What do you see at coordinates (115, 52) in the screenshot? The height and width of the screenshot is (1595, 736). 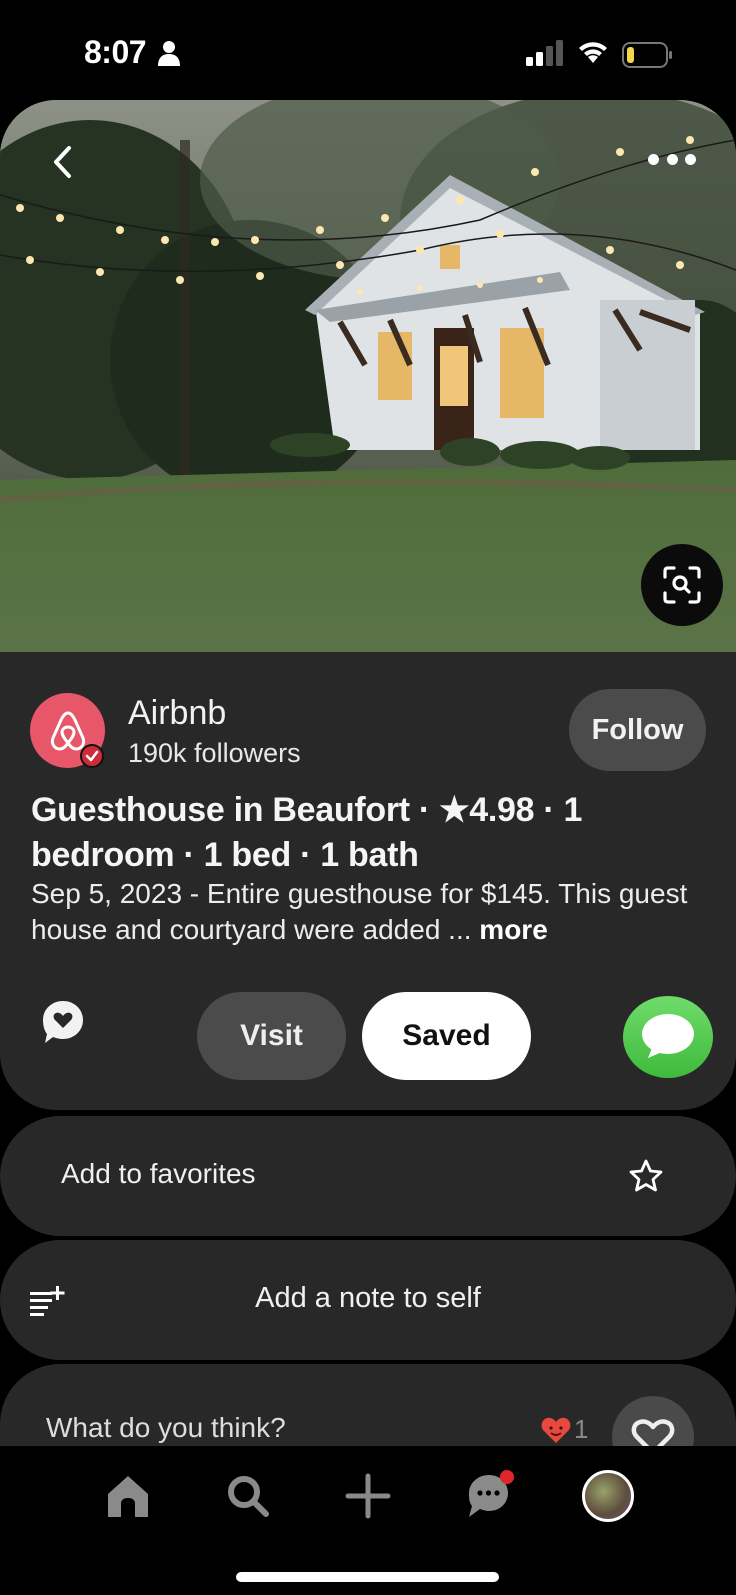 I see `status-time: 8:07` at bounding box center [115, 52].